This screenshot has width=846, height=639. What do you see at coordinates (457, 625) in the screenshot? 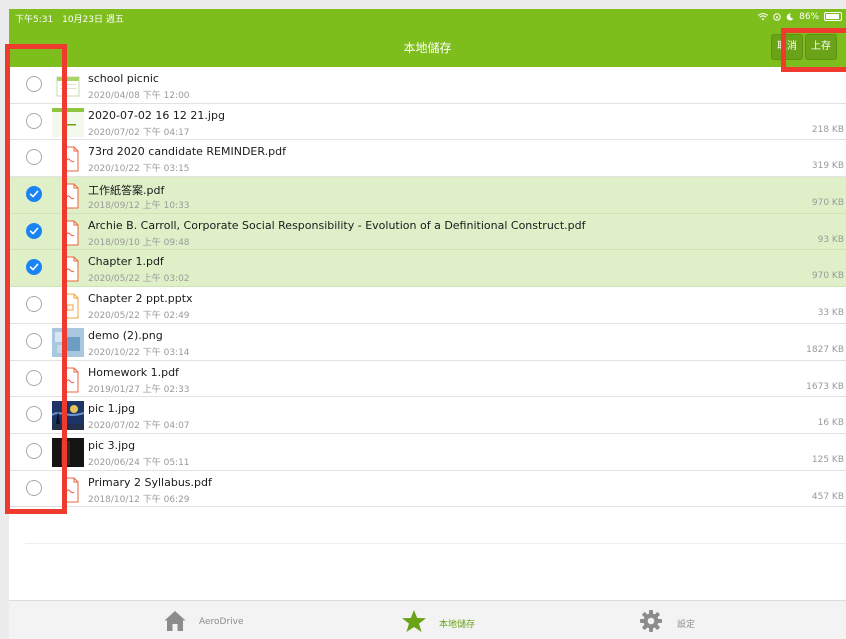
I see `tab-label: 本地儲存` at bounding box center [457, 625].